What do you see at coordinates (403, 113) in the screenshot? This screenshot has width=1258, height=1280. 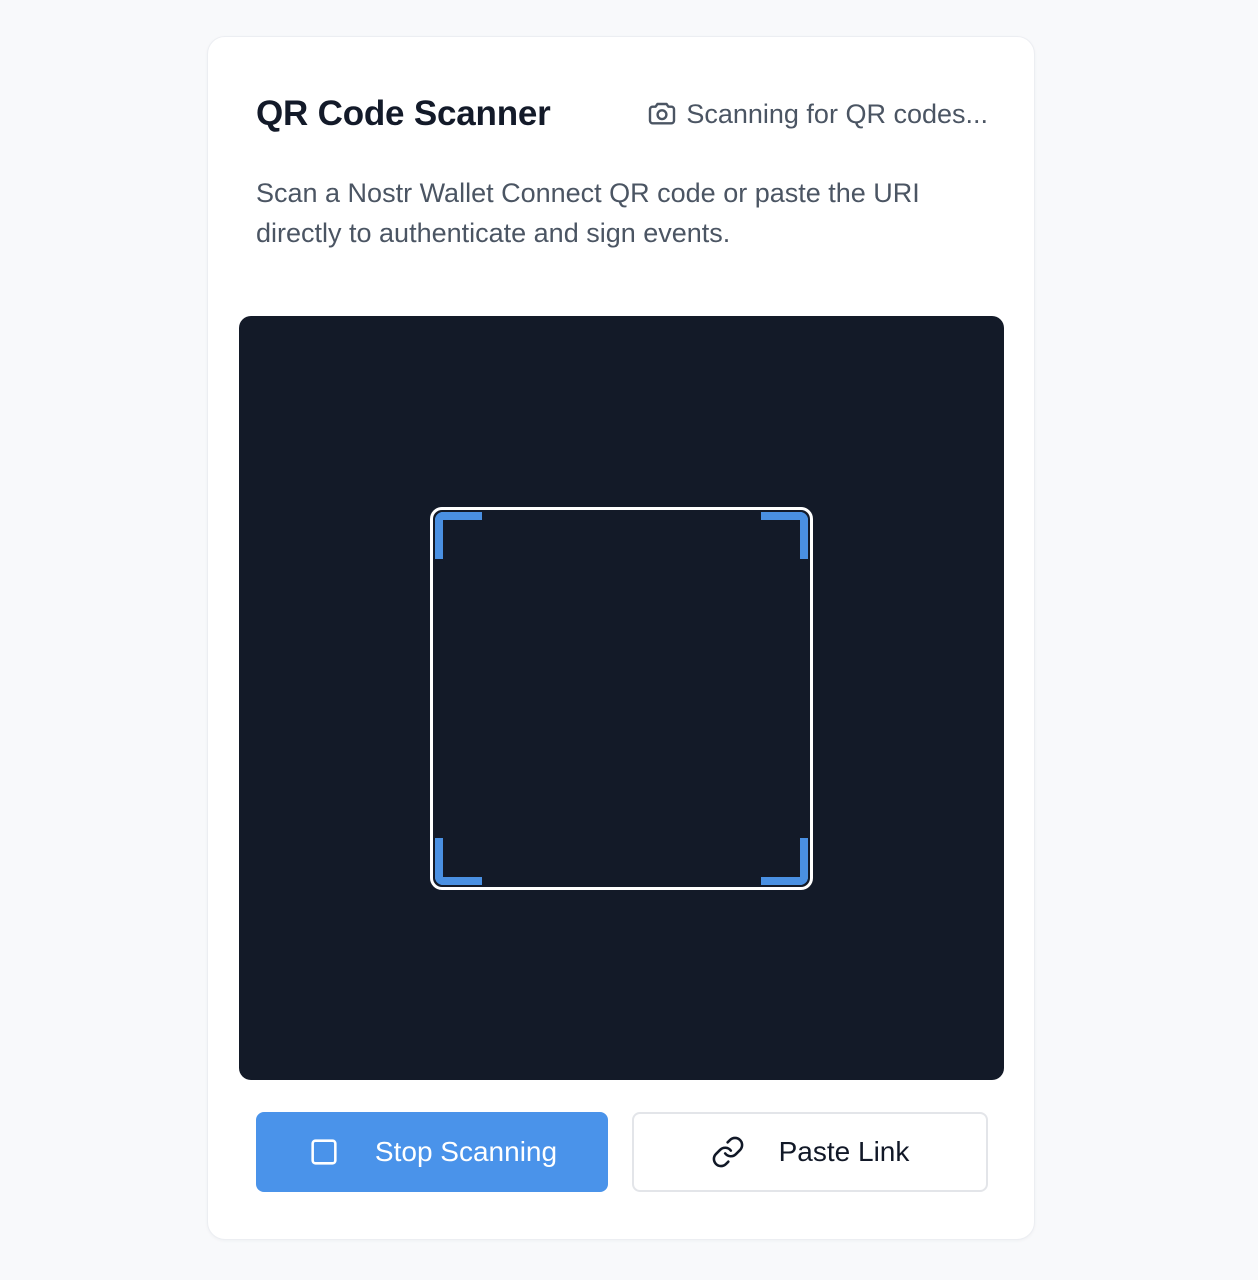 I see `page-title: QR Code Scanner` at bounding box center [403, 113].